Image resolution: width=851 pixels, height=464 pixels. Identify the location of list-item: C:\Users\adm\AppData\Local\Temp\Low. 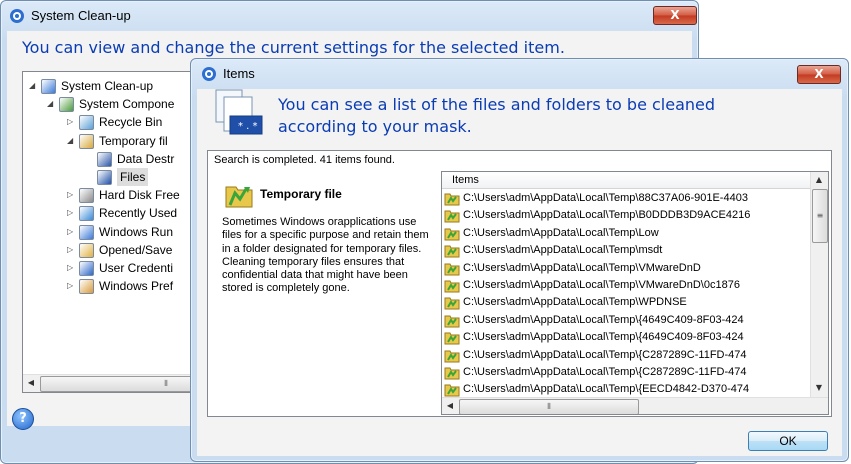
(626, 234).